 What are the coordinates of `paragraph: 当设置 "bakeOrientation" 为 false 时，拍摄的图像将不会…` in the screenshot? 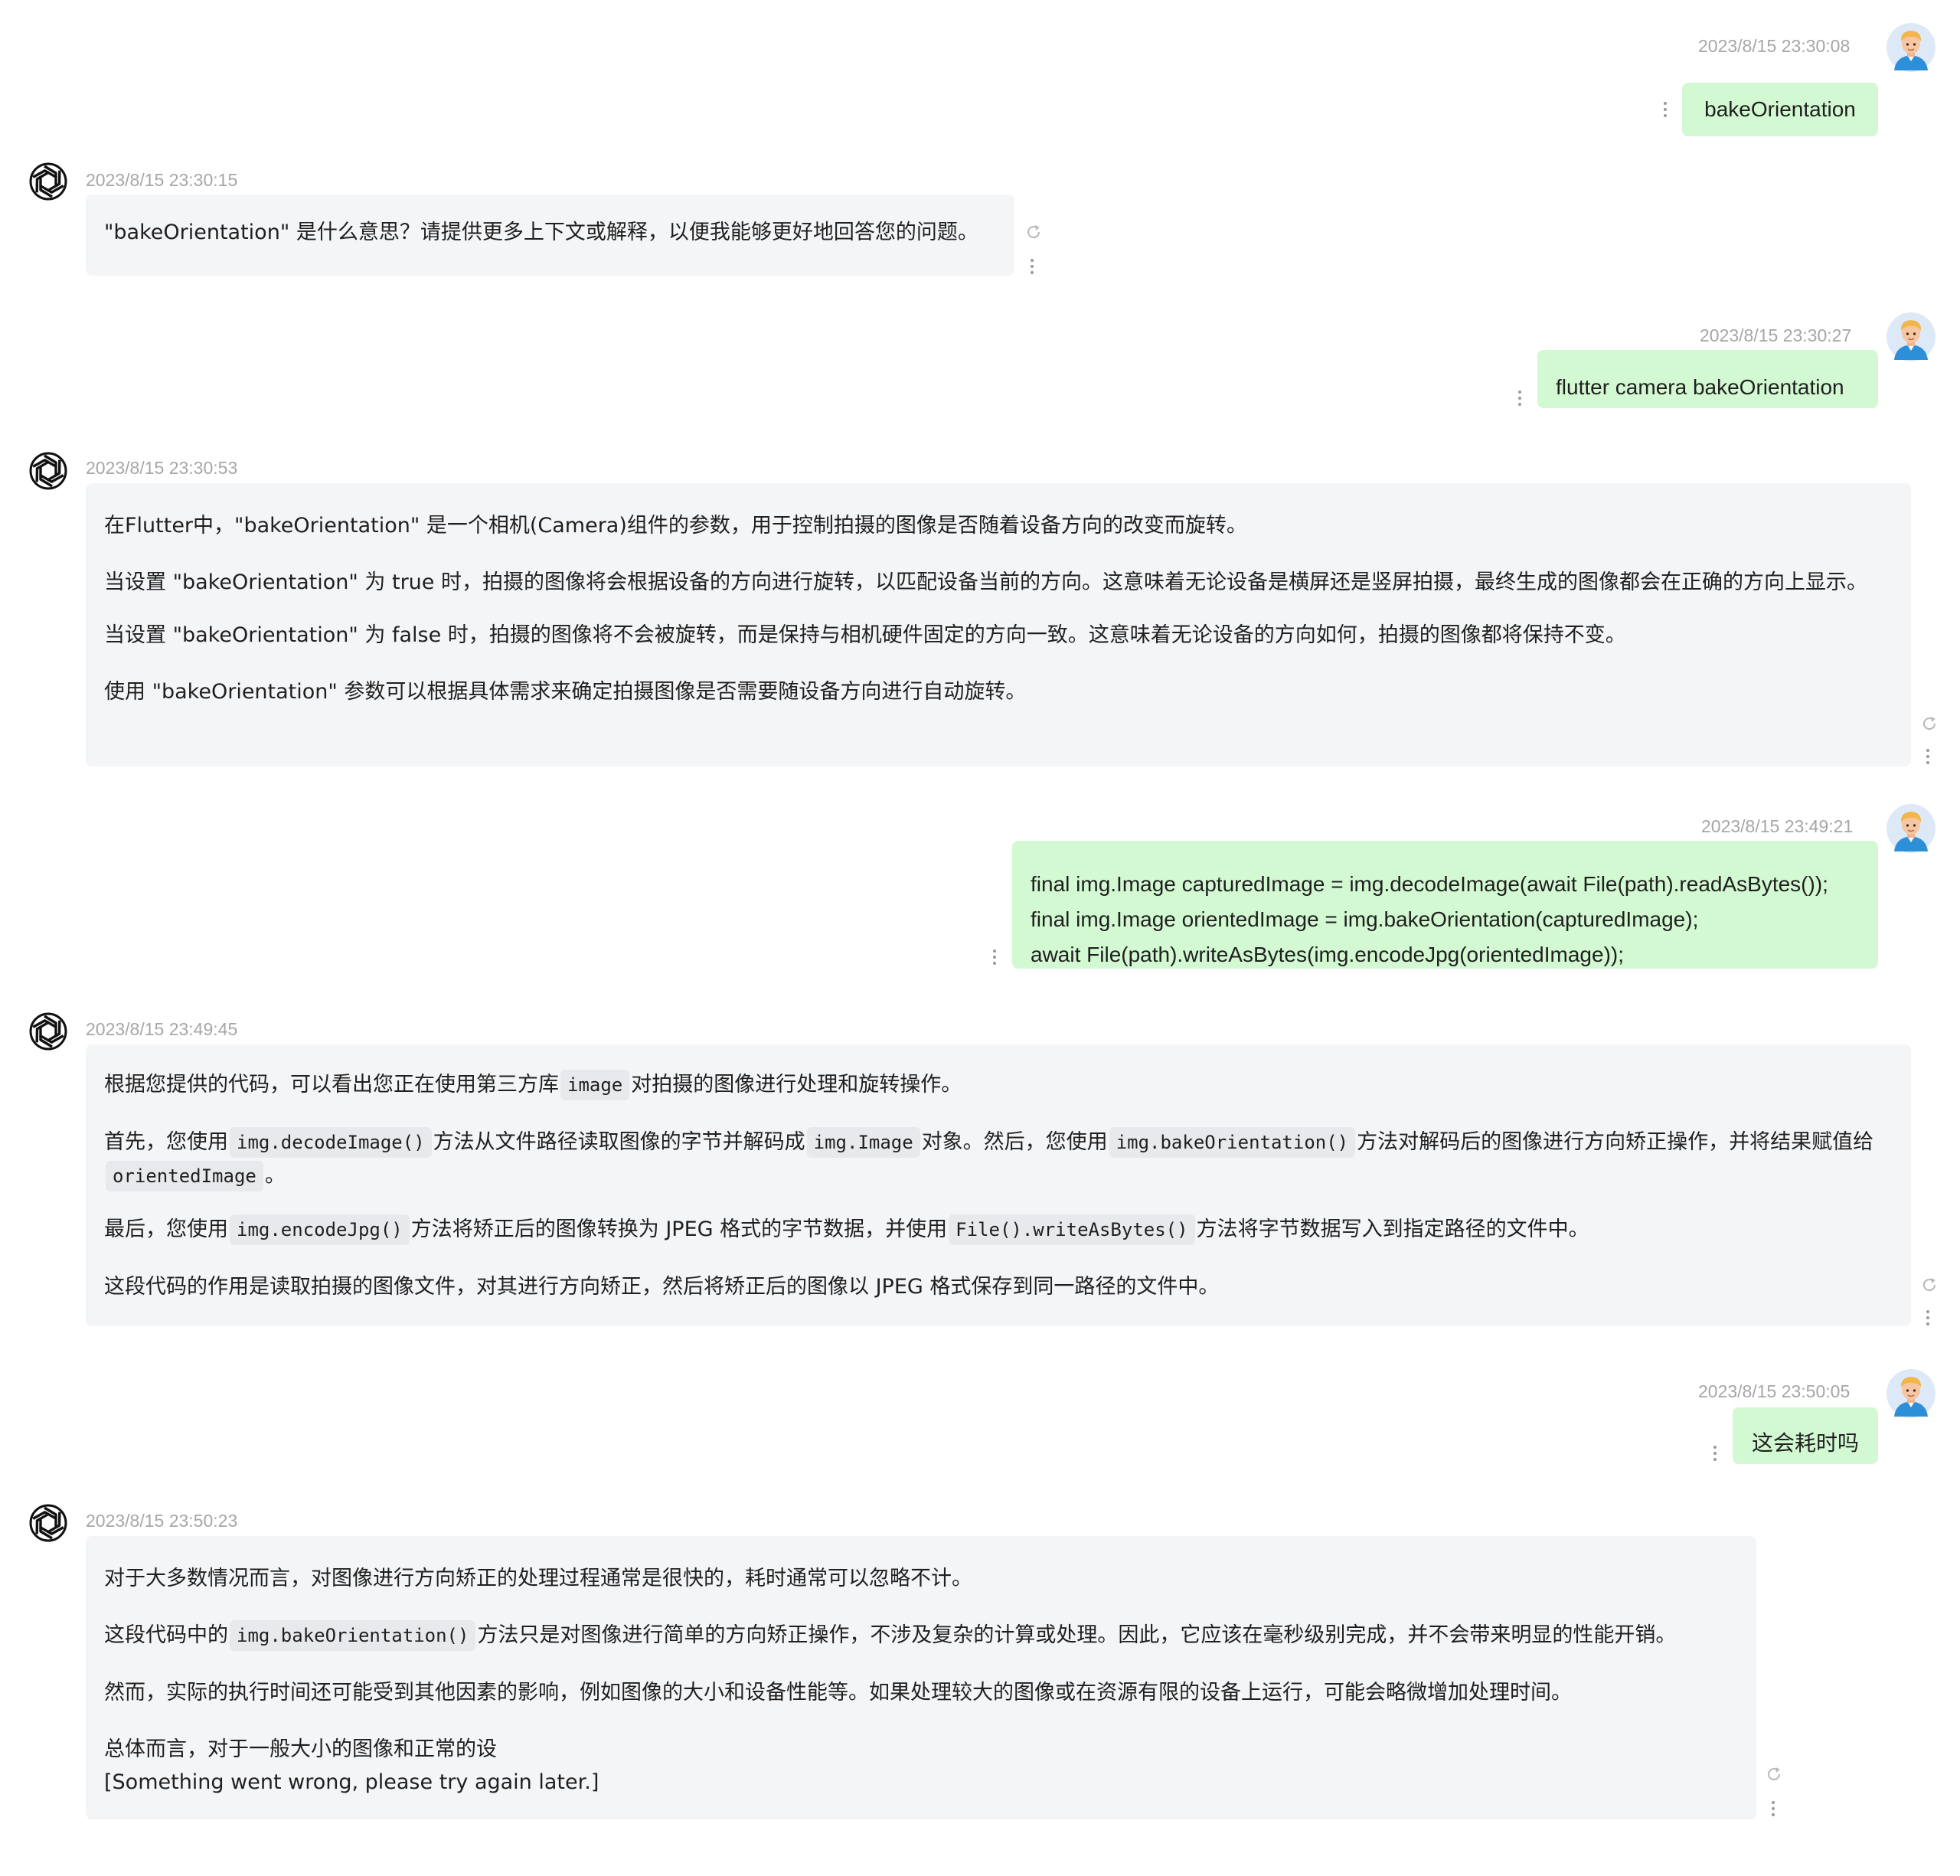 It's located at (865, 635).